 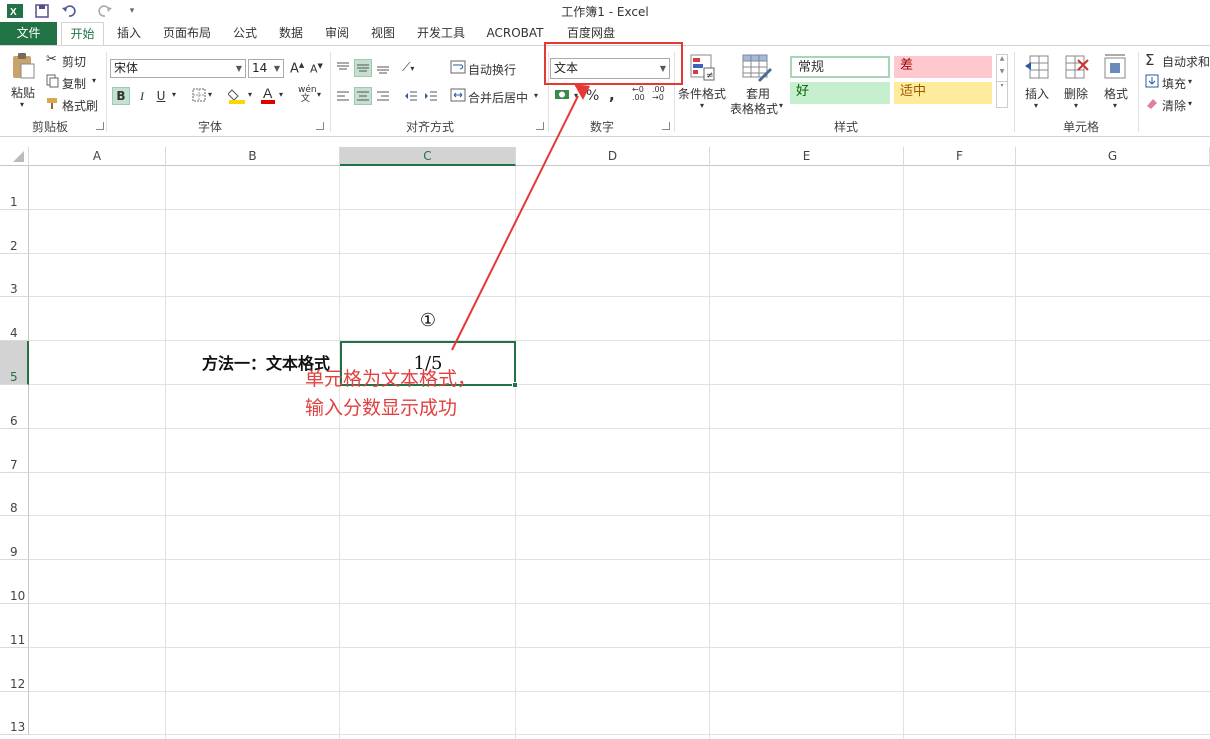 What do you see at coordinates (161, 96) in the screenshot?
I see `underline-button: U` at bounding box center [161, 96].